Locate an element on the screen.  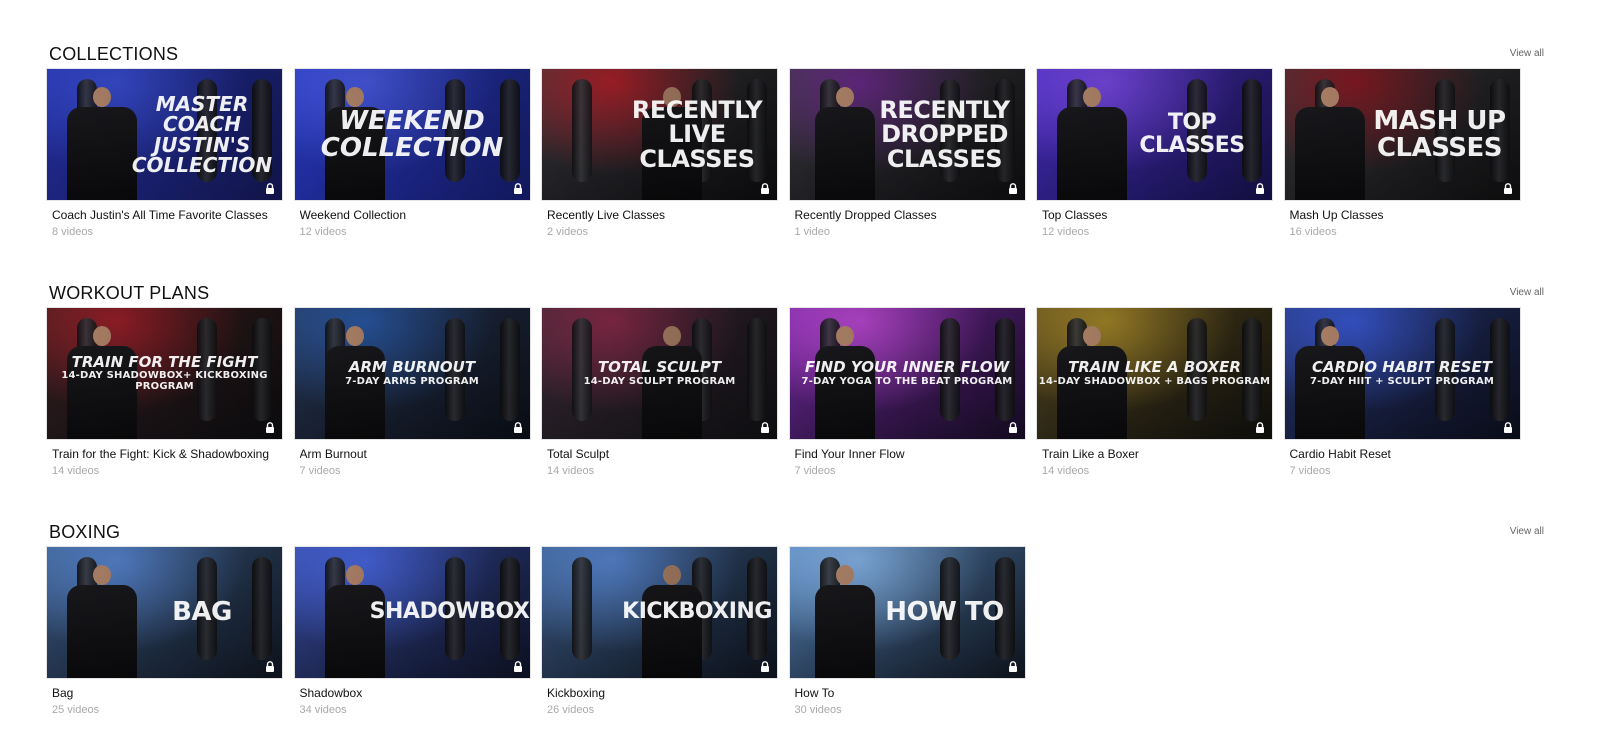
card-title: Weekend Collection is located at coordinates (415, 215).